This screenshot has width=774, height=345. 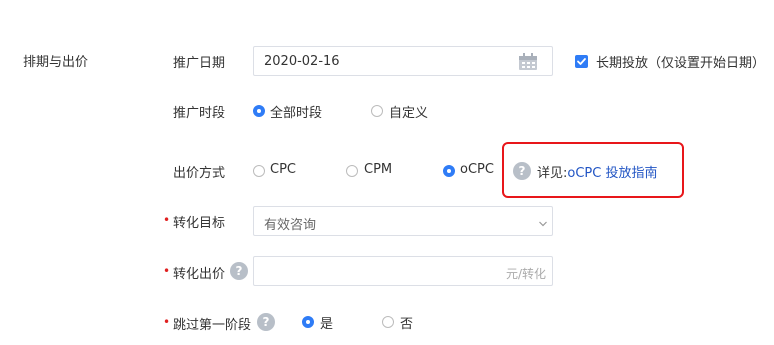 I want to click on chevron-down-icon, so click(x=543, y=222).